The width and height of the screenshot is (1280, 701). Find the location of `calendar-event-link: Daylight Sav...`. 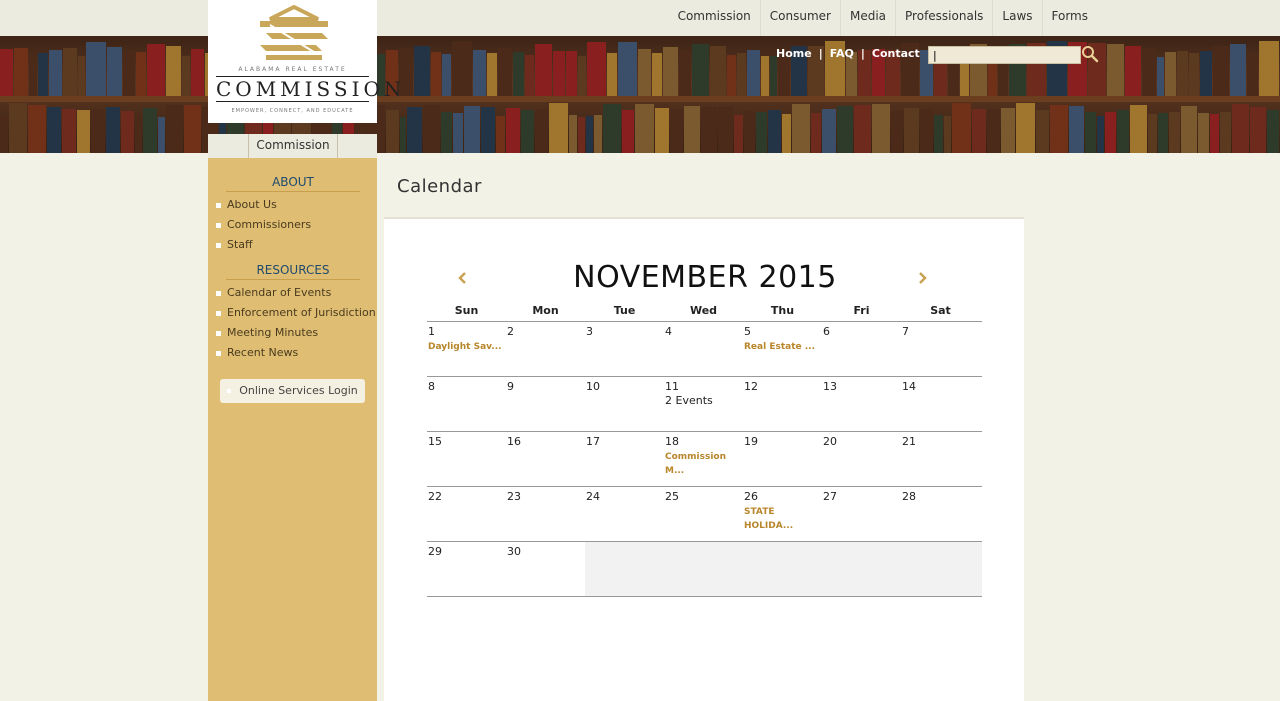

calendar-event-link: Daylight Sav... is located at coordinates (466, 347).